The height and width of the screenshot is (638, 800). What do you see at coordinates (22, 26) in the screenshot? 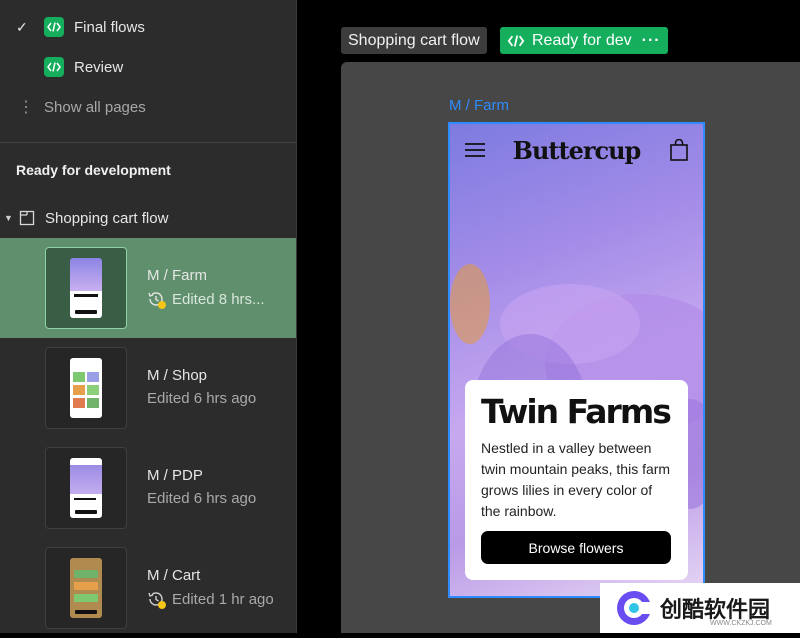
I see `check-icon: ✓` at bounding box center [22, 26].